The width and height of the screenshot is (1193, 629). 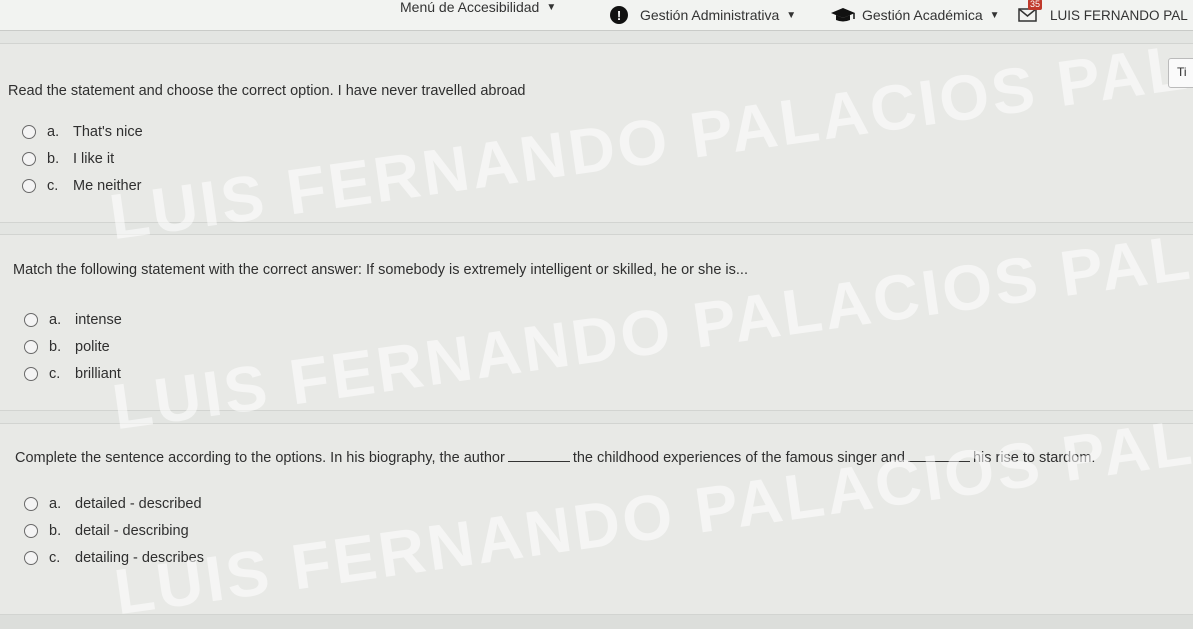 I want to click on option-b: b. I like it, so click(x=82, y=158).